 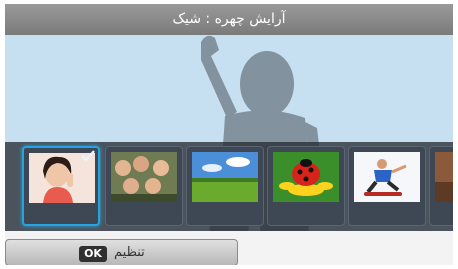 I want to click on ladybug-image, so click(x=306, y=177).